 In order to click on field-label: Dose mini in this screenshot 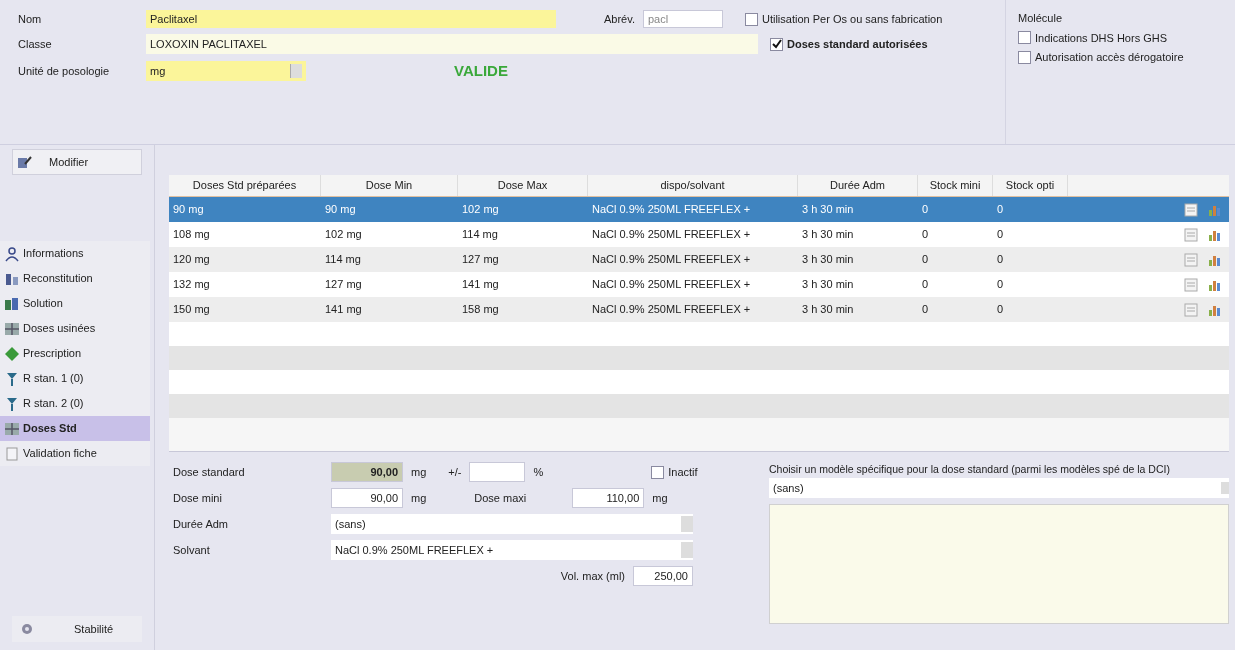, I will do `click(198, 498)`.